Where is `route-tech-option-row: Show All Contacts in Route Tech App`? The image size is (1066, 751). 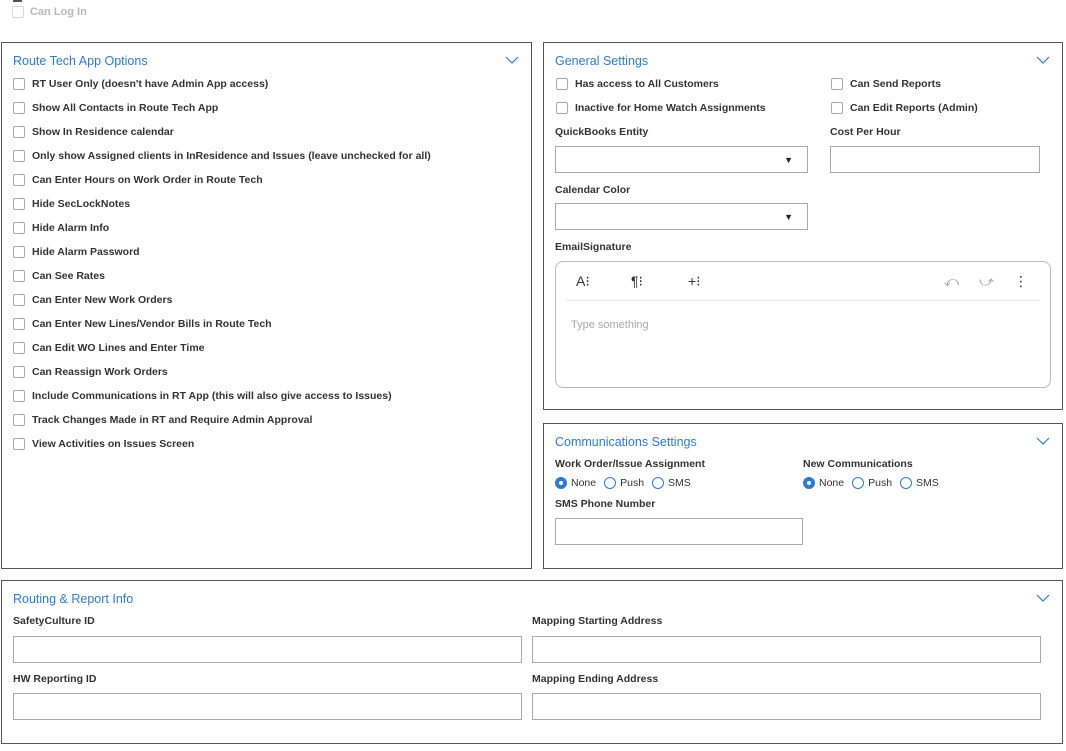
route-tech-option-row: Show All Contacts in Route Tech App is located at coordinates (115, 108).